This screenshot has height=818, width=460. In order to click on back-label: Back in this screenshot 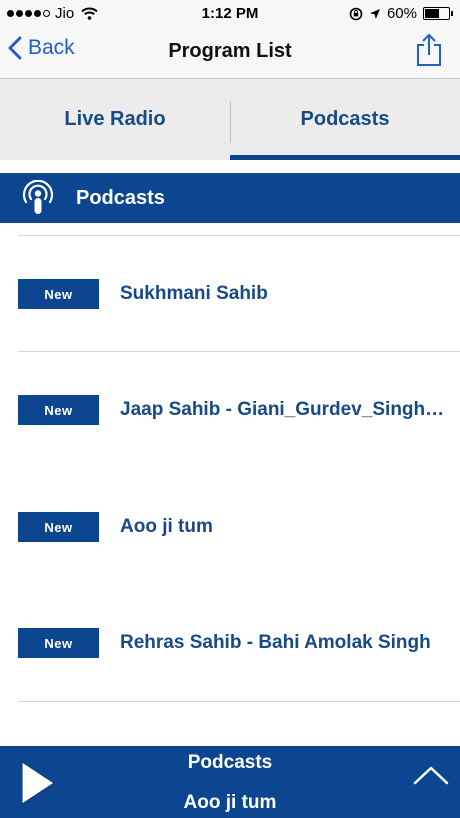, I will do `click(51, 47)`.